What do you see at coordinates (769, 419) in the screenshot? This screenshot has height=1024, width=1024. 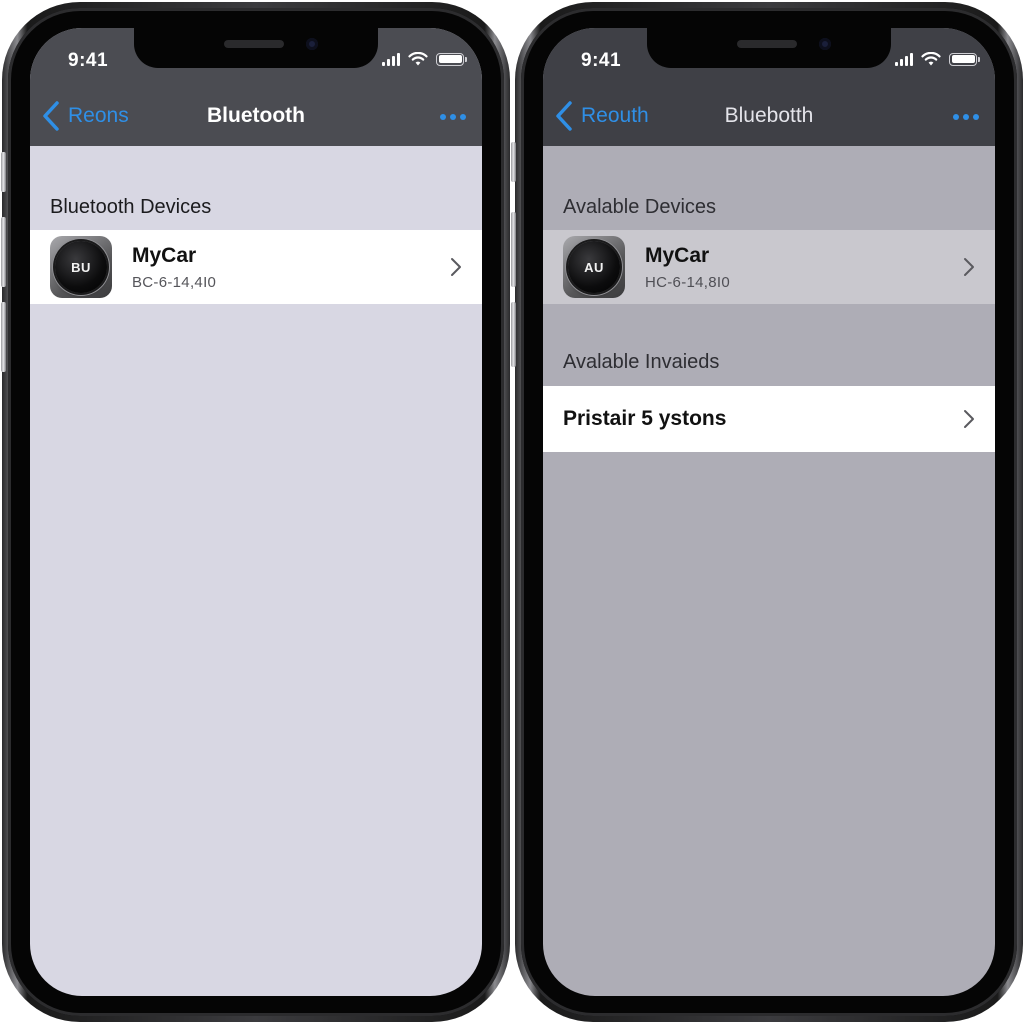 I see `list-row-pristair: Pristair 5 ystons` at bounding box center [769, 419].